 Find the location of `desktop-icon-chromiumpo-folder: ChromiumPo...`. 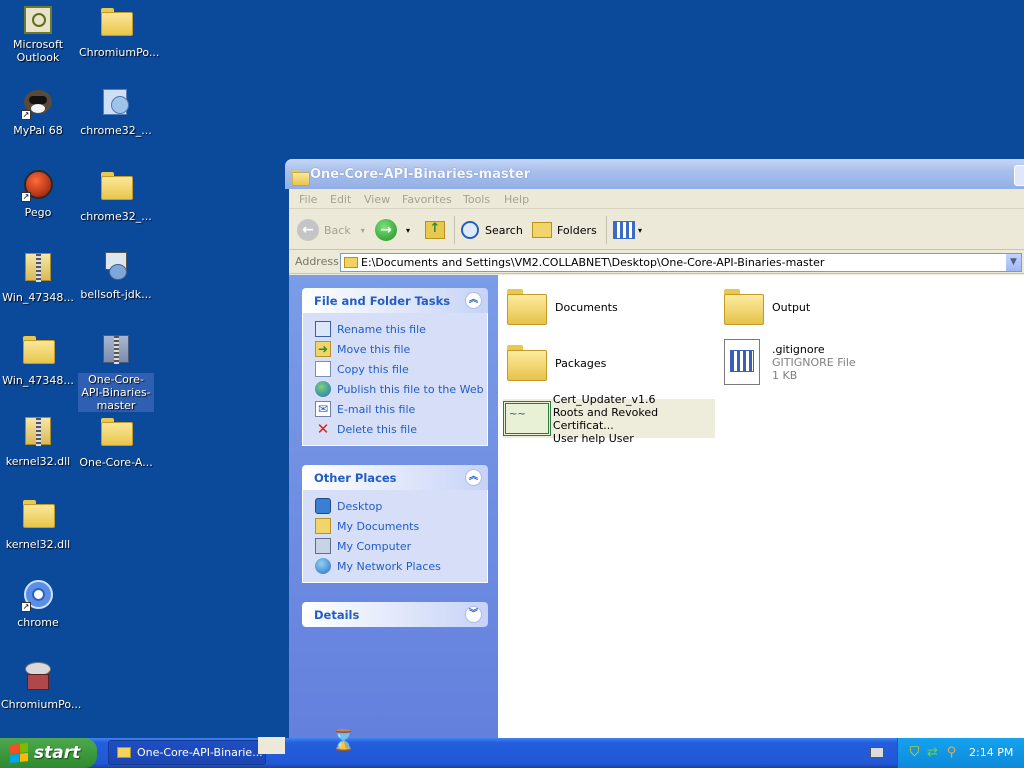

desktop-icon-chromiumpo-folder: ChromiumPo... is located at coordinates (118, 31).